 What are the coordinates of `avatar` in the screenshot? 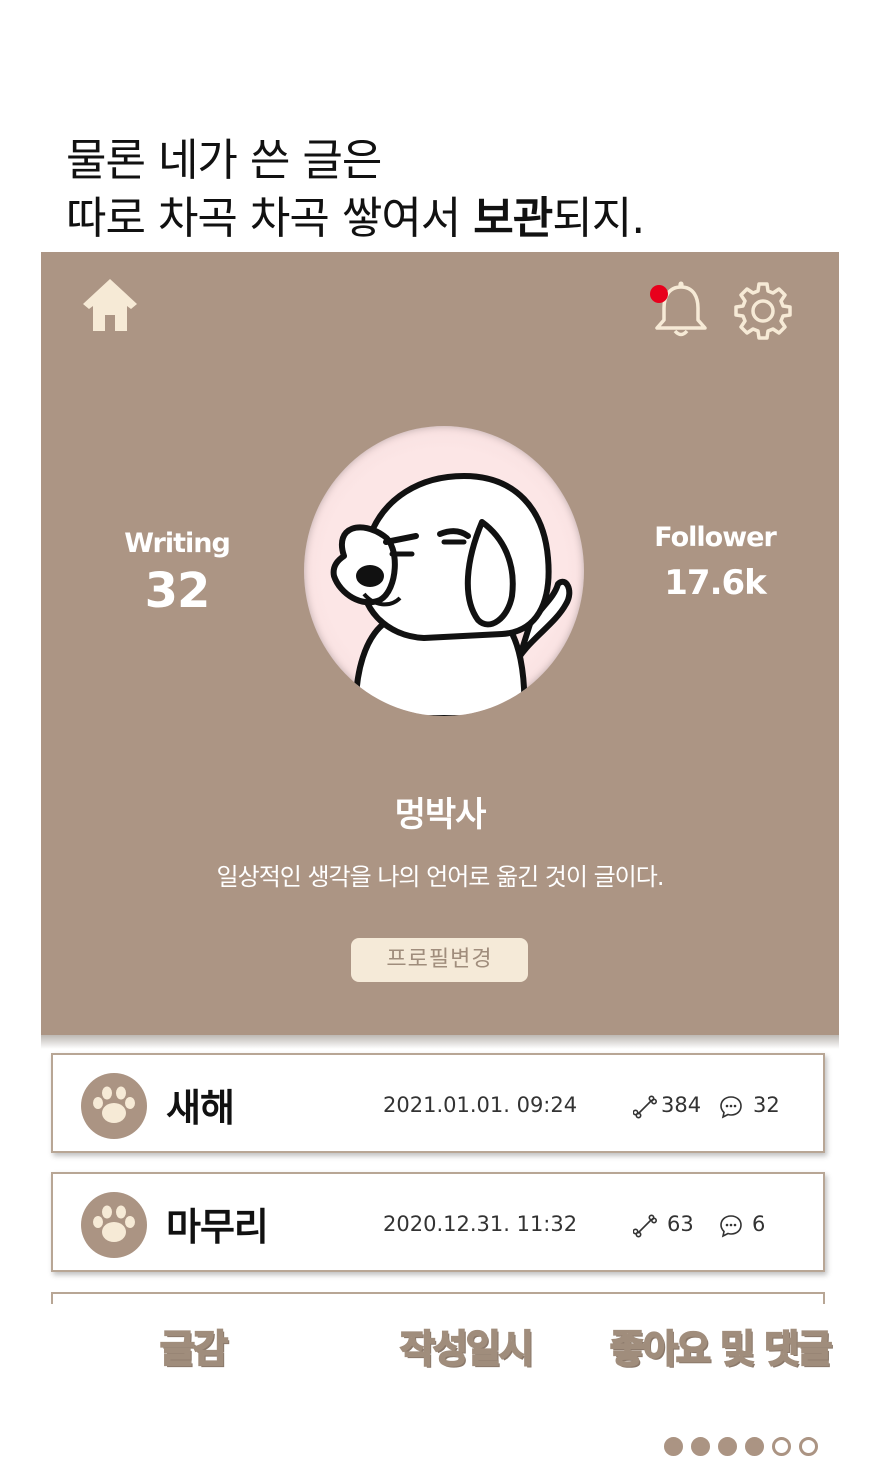 It's located at (444, 571).